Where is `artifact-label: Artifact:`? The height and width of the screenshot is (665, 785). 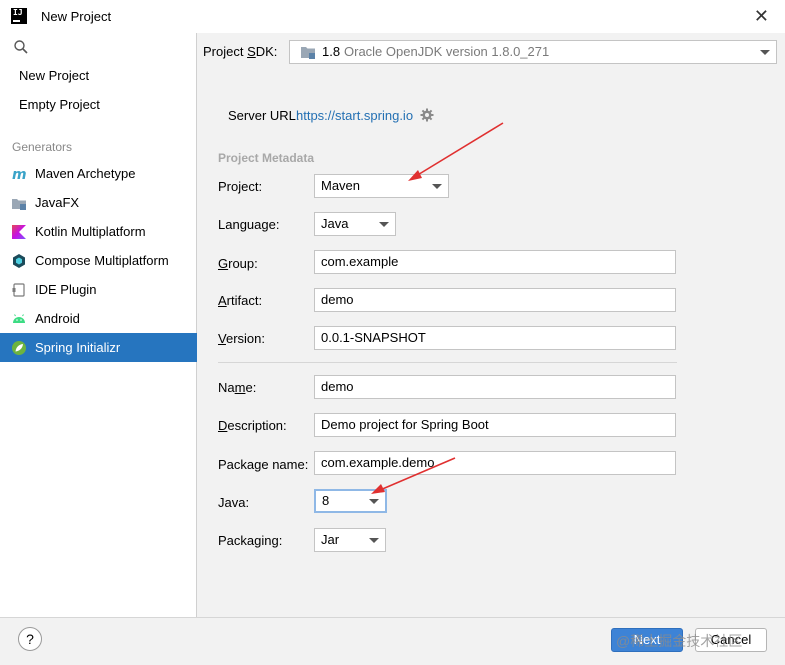 artifact-label: Artifact: is located at coordinates (240, 300).